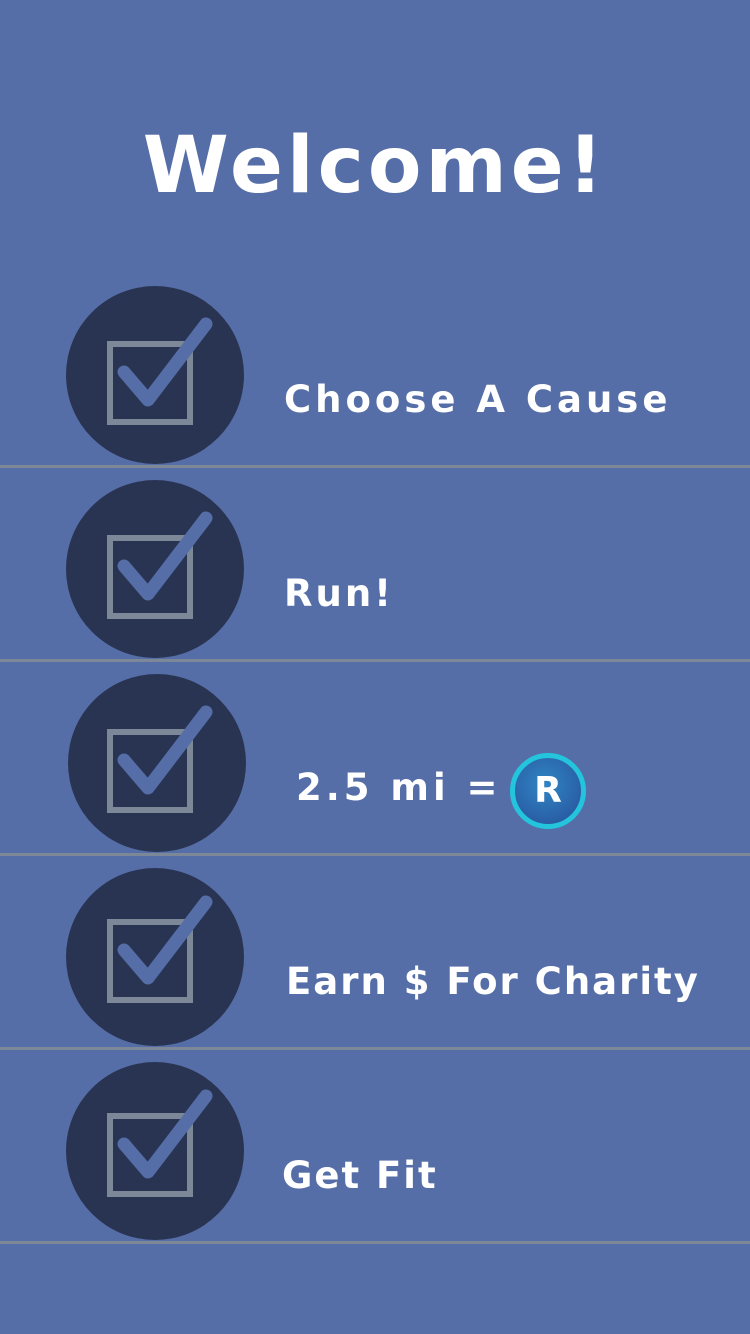 The width and height of the screenshot is (750, 1334). What do you see at coordinates (339, 593) in the screenshot?
I see `step-label: Run!` at bounding box center [339, 593].